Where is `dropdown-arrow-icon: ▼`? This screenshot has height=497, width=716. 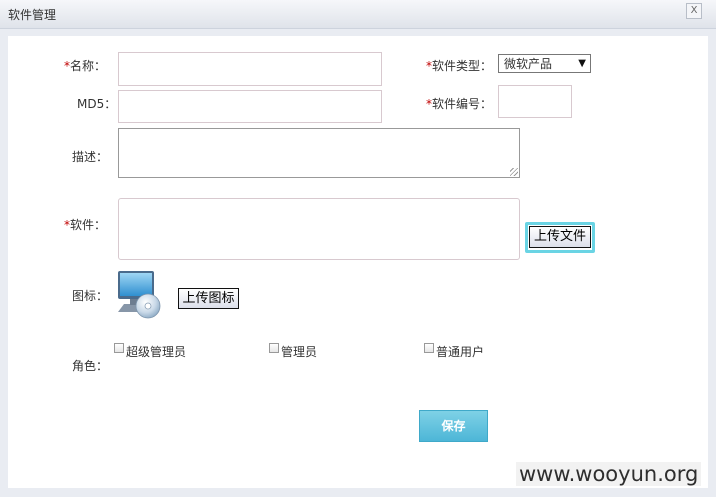
dropdown-arrow-icon: ▼ is located at coordinates (582, 63).